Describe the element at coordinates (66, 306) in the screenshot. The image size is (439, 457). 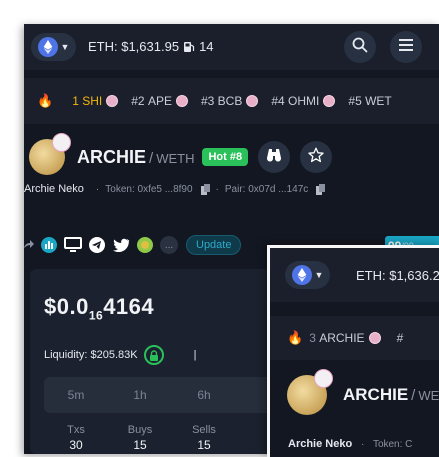
I see `price-prefix: $0.0` at that location.